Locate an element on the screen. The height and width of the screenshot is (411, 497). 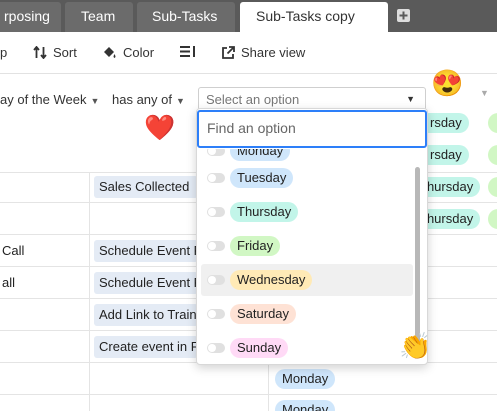
share-view-button: Share view is located at coordinates (263, 52).